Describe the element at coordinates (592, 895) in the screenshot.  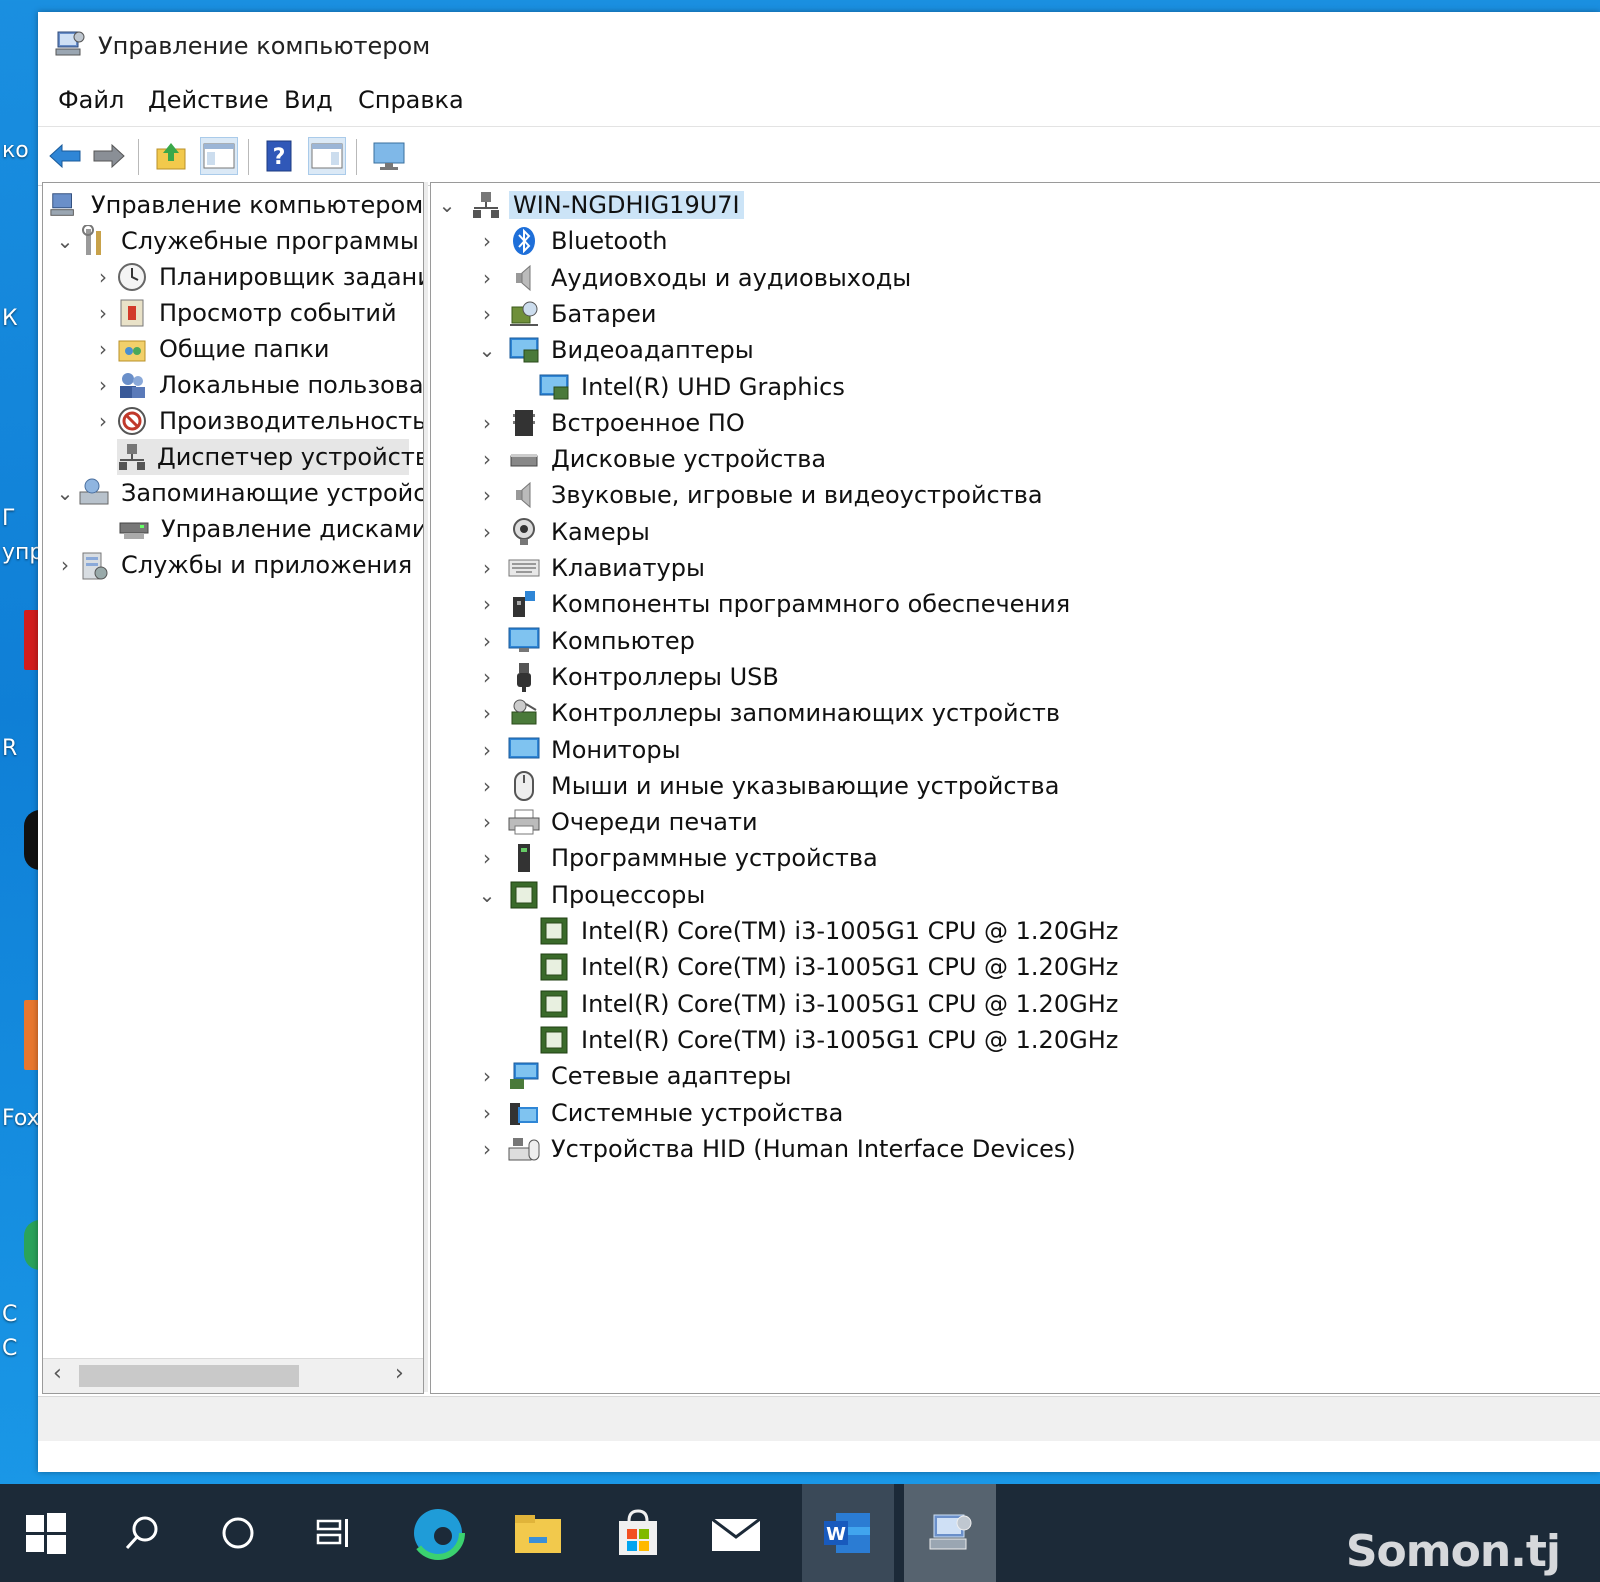
I see `device-category: ⌄ Процессоры` at that location.